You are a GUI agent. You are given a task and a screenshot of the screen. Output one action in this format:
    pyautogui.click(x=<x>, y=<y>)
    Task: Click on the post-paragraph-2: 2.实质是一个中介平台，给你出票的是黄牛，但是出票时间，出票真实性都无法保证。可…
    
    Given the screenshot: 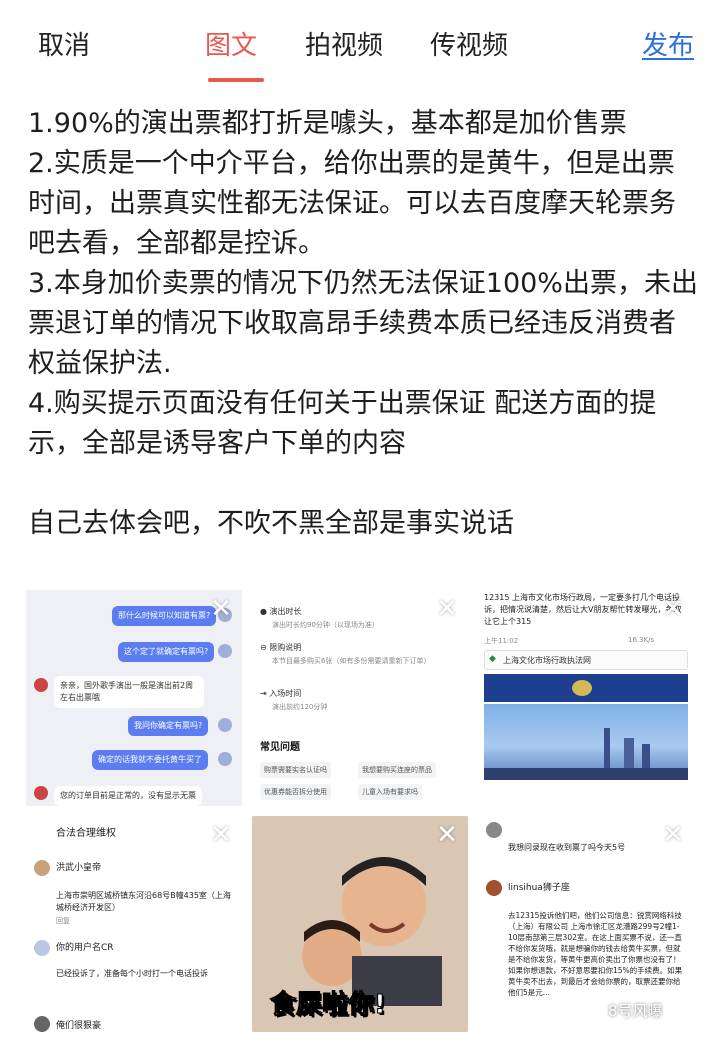 What is the action you would take?
    pyautogui.click(x=352, y=203)
    